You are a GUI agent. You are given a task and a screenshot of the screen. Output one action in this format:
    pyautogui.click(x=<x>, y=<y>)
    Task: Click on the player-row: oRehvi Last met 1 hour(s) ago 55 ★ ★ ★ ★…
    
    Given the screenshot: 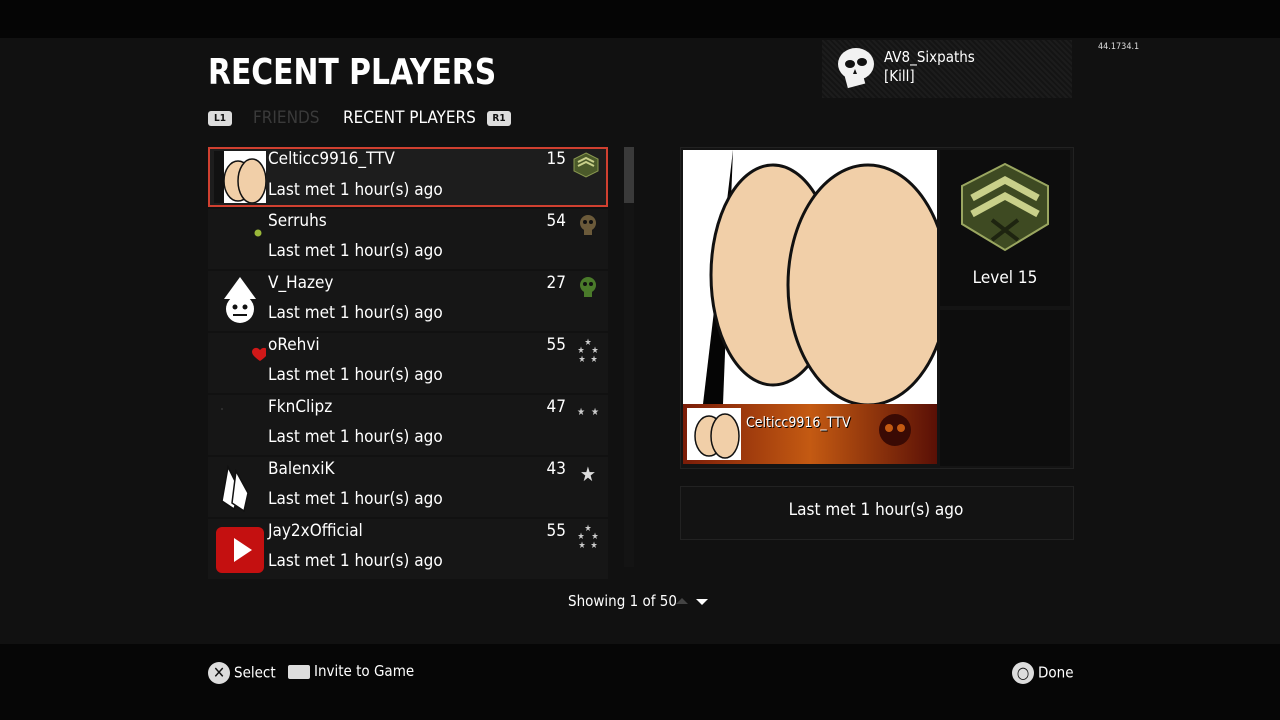 What is the action you would take?
    pyautogui.click(x=408, y=363)
    